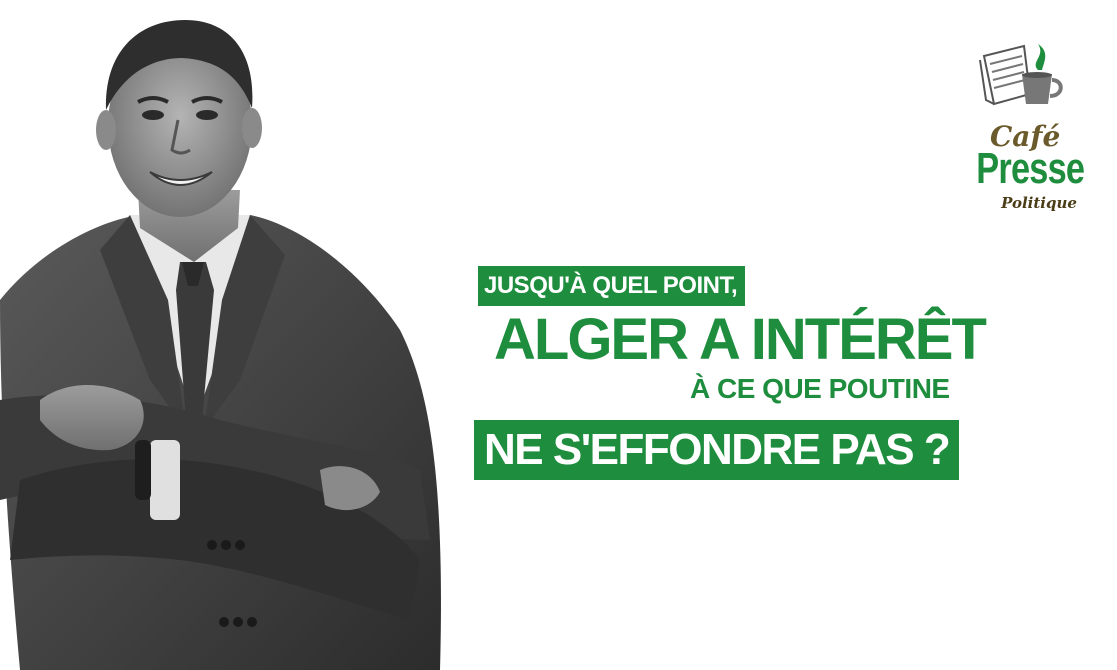  Describe the element at coordinates (1027, 129) in the screenshot. I see `cafe-presse-logo: Café Presse Politique` at that location.